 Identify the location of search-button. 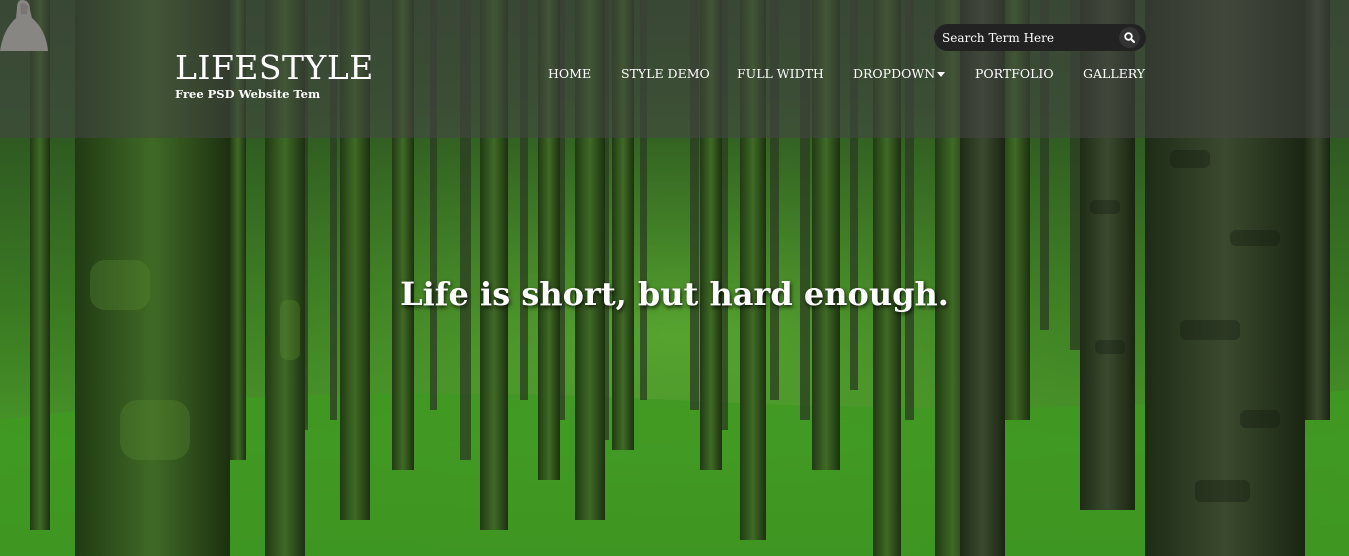
(1129, 37).